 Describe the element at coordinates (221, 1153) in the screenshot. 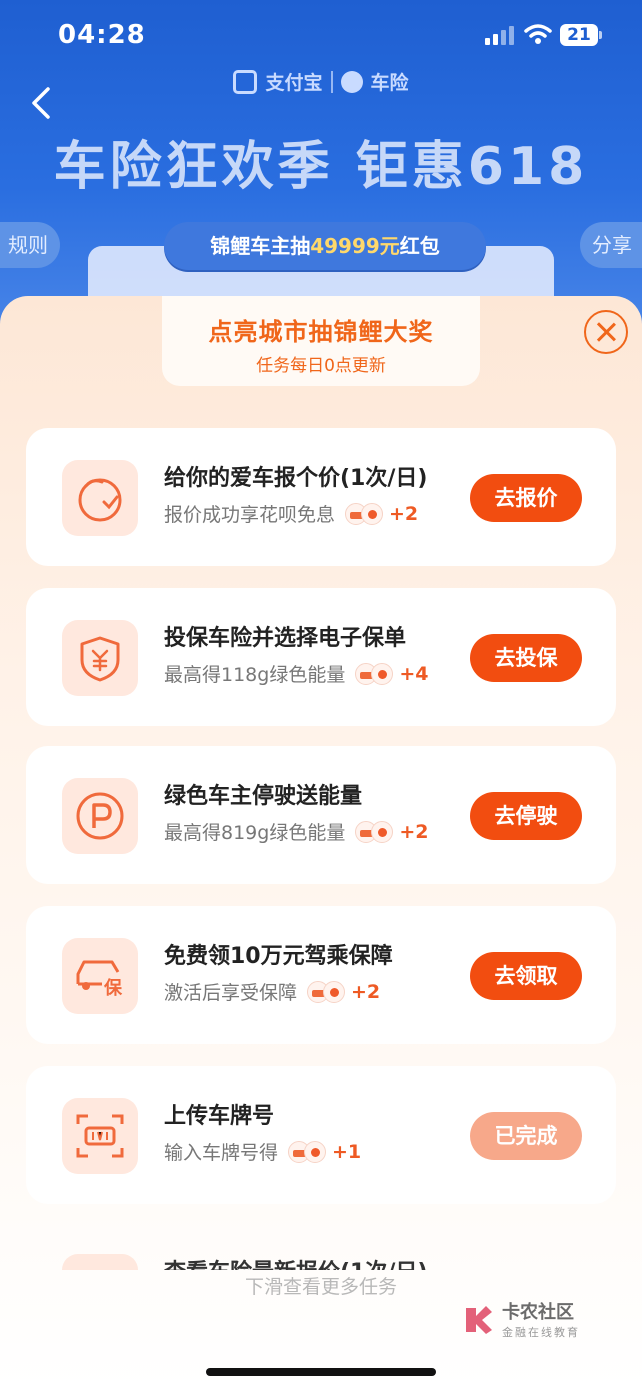

I see `task-desc: 输入车牌号得` at that location.